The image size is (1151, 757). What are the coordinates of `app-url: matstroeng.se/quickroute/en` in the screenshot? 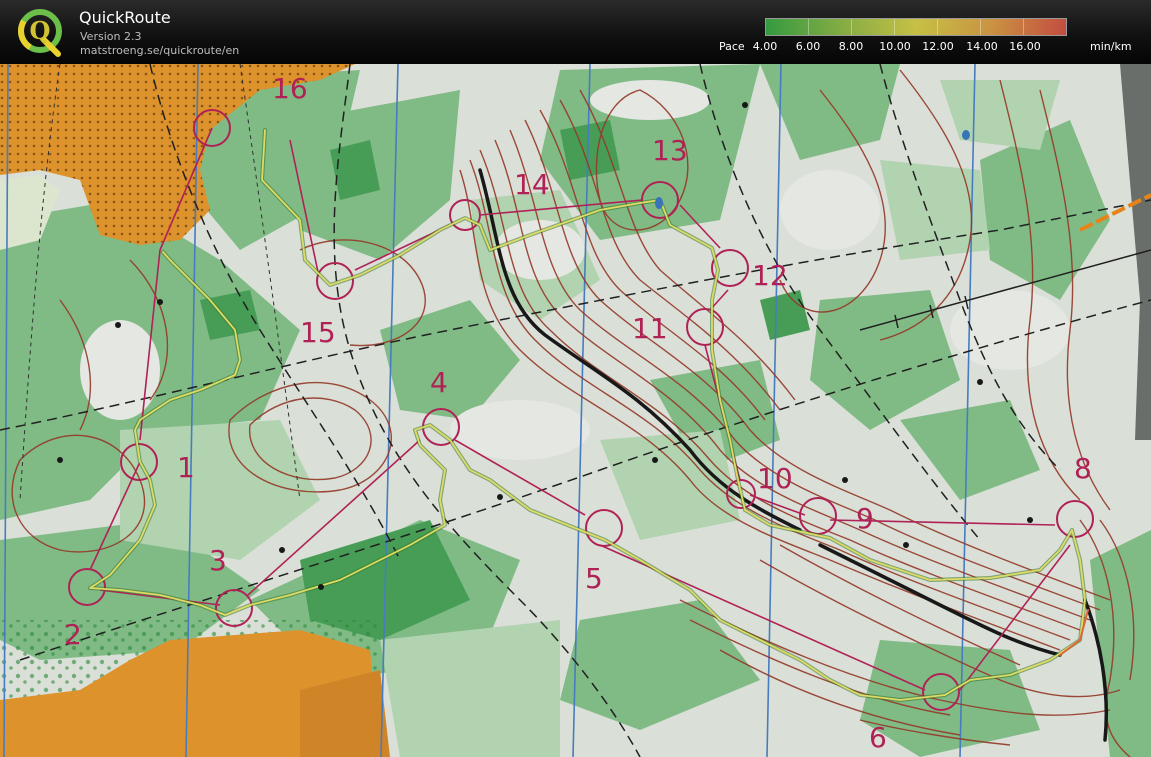 It's located at (160, 50).